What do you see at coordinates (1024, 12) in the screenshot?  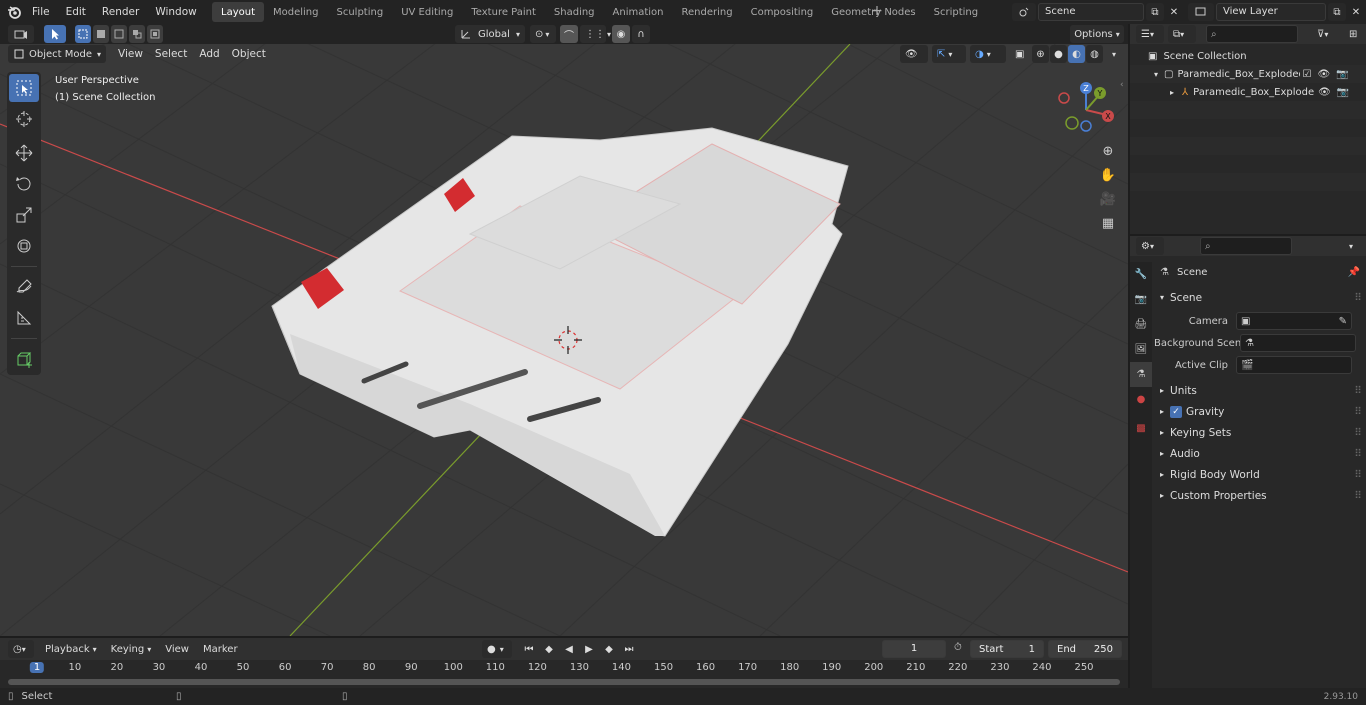 I see `scene-browse-button` at bounding box center [1024, 12].